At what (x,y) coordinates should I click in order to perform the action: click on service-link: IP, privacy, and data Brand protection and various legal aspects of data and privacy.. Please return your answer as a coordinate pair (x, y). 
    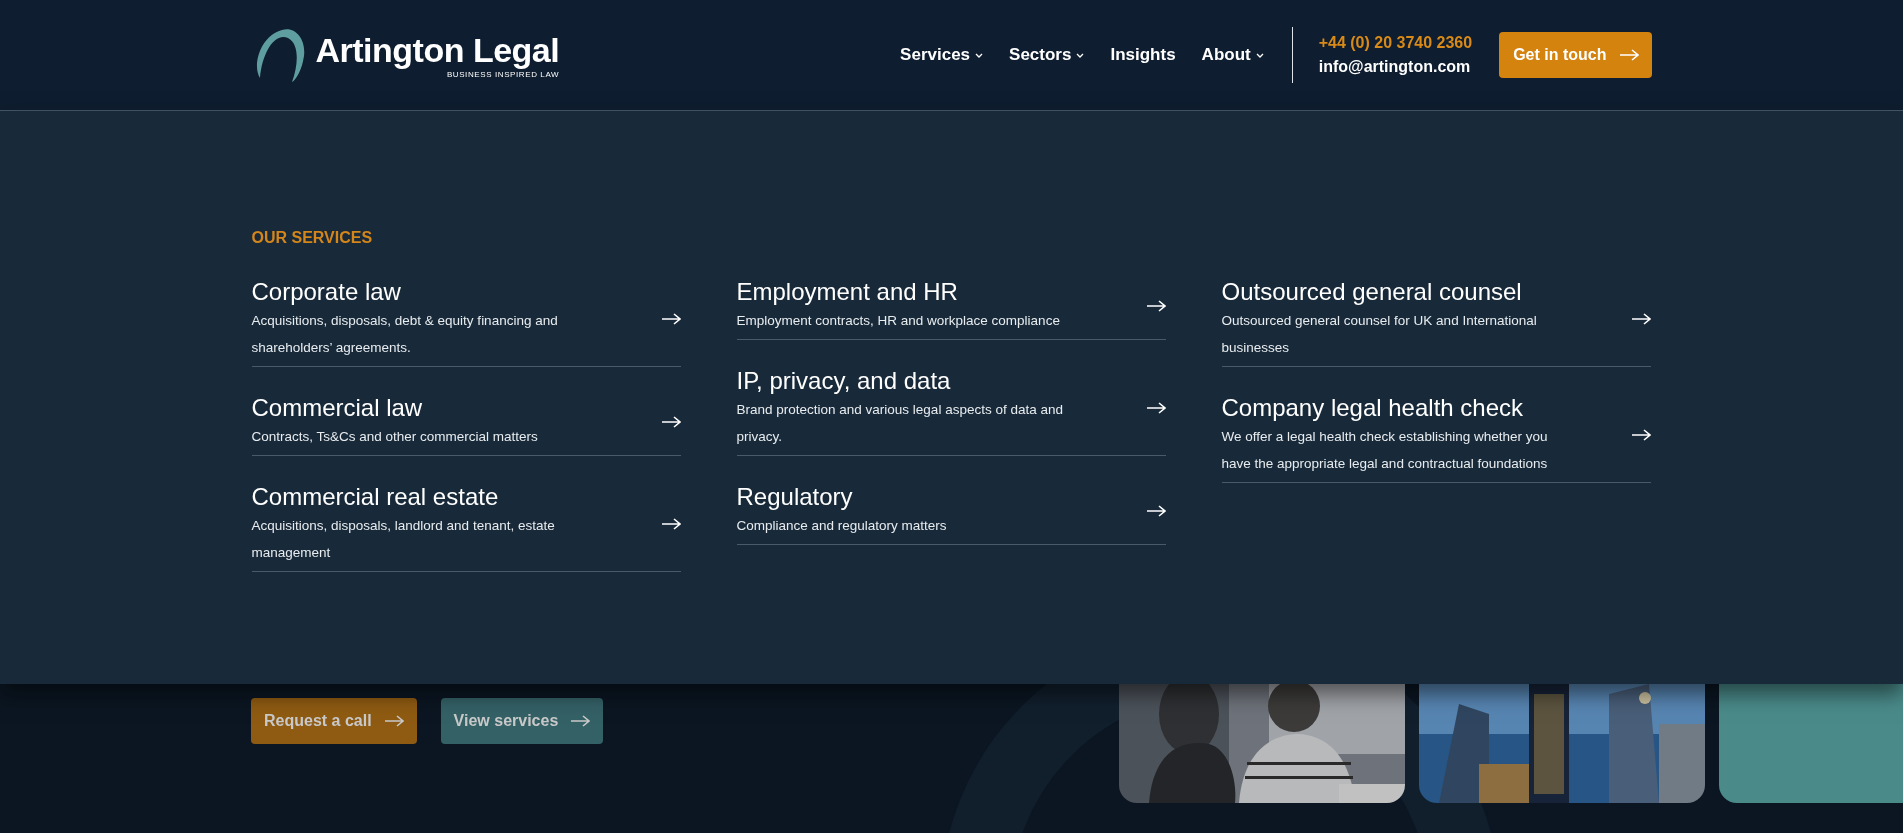
    Looking at the image, I should click on (951, 407).